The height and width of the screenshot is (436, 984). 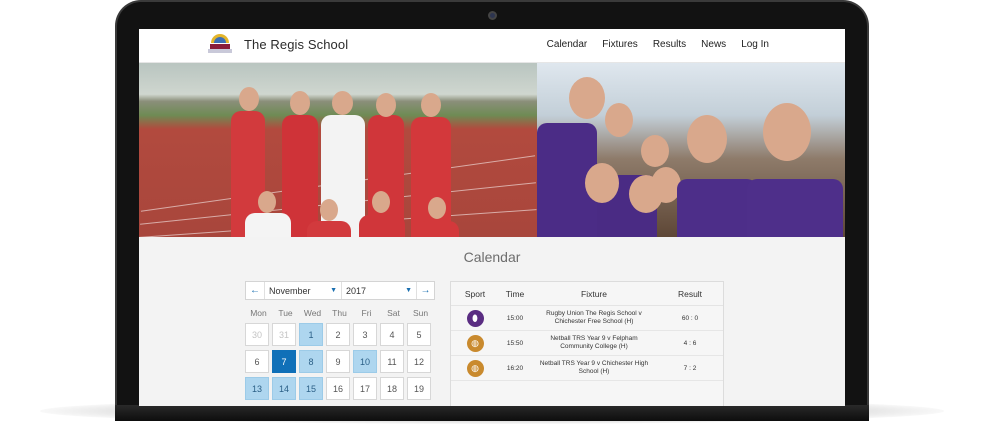 I want to click on month-select: November ▼, so click(x=302, y=290).